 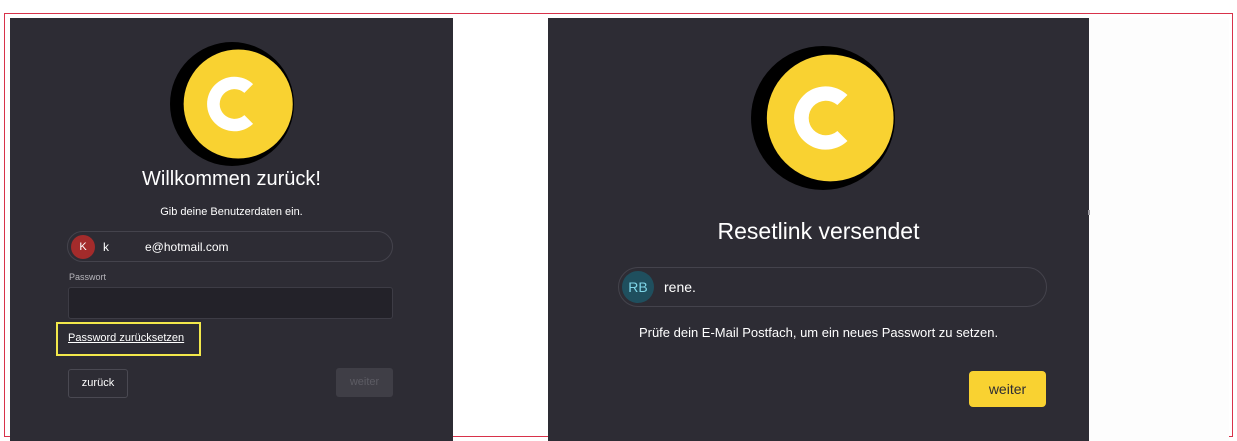 I want to click on back-button: zurück, so click(x=98, y=383).